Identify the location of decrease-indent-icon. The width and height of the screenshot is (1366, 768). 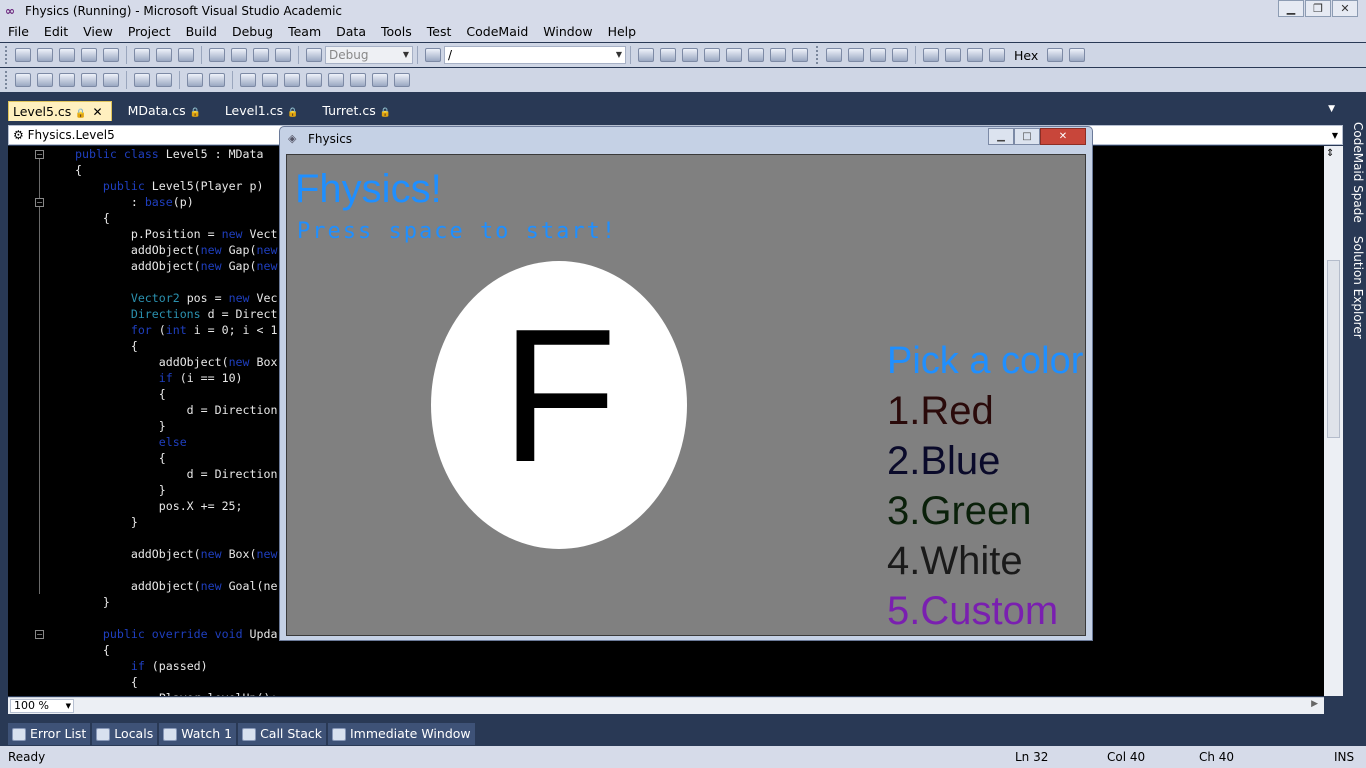
(111, 80).